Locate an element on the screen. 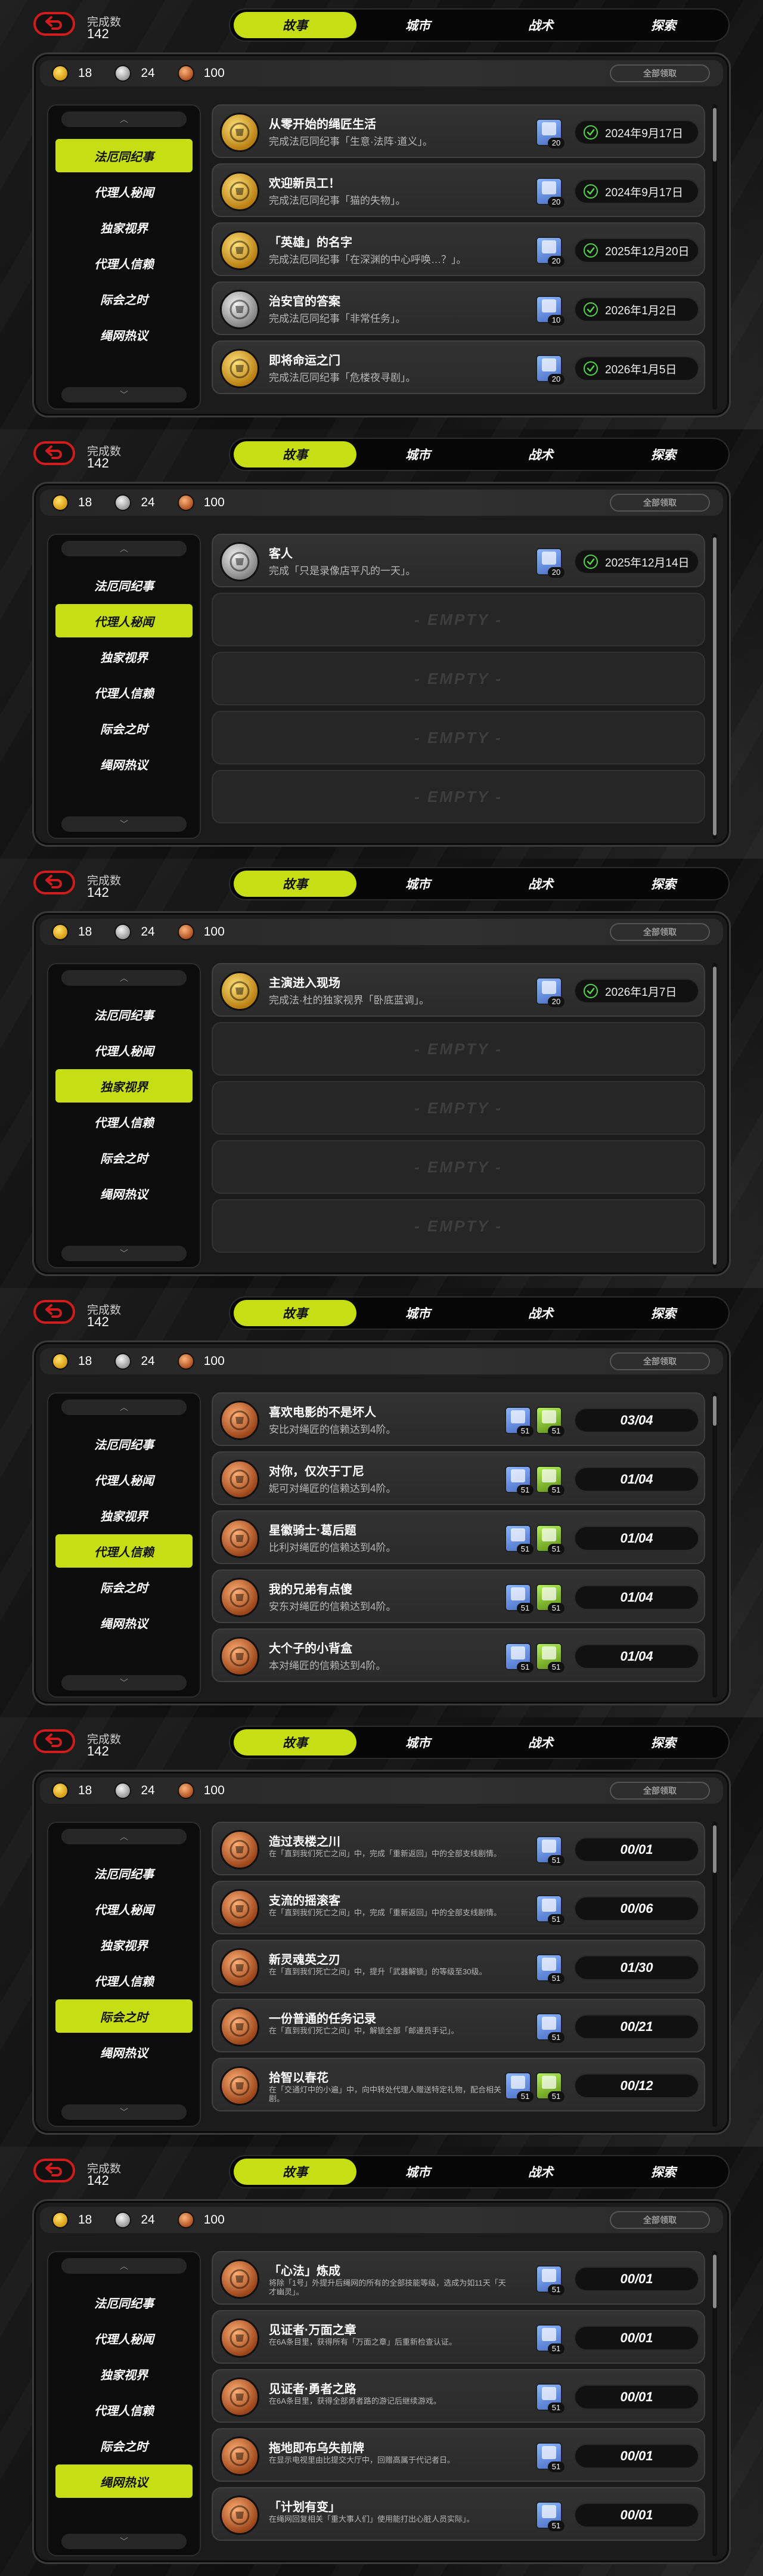 This screenshot has width=763, height=2576. achievement-card: 大个子的小背盒 本对绳匠的信赖达到4阶。 51 51 01/04 is located at coordinates (458, 1655).